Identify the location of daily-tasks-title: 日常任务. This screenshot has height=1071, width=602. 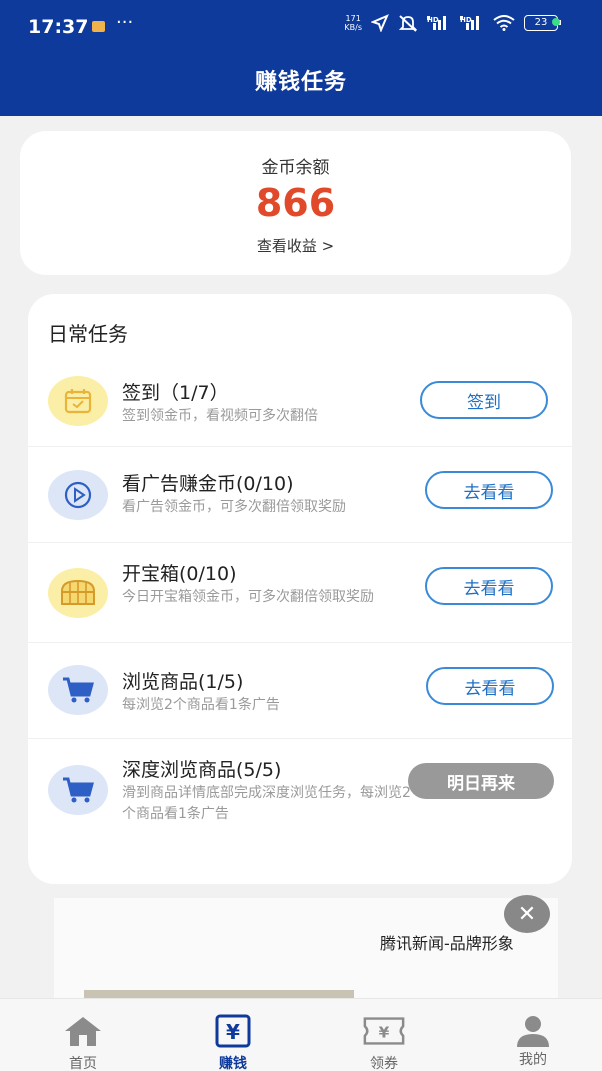
(88, 334).